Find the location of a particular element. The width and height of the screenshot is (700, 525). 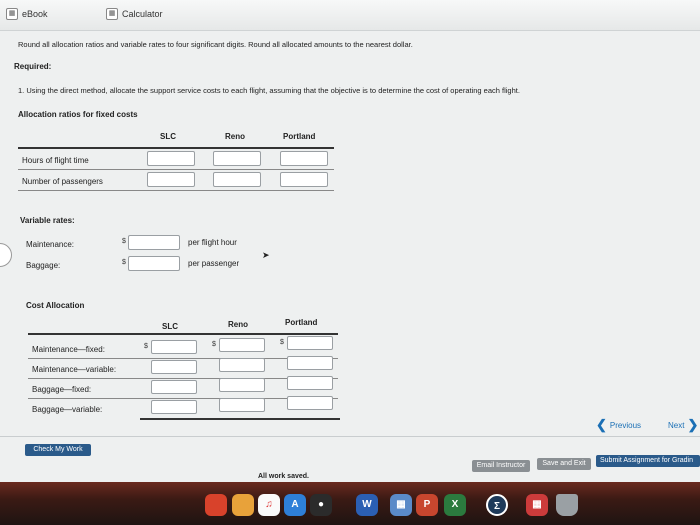

calculator-tab: ▦ Calculator is located at coordinates (134, 14).